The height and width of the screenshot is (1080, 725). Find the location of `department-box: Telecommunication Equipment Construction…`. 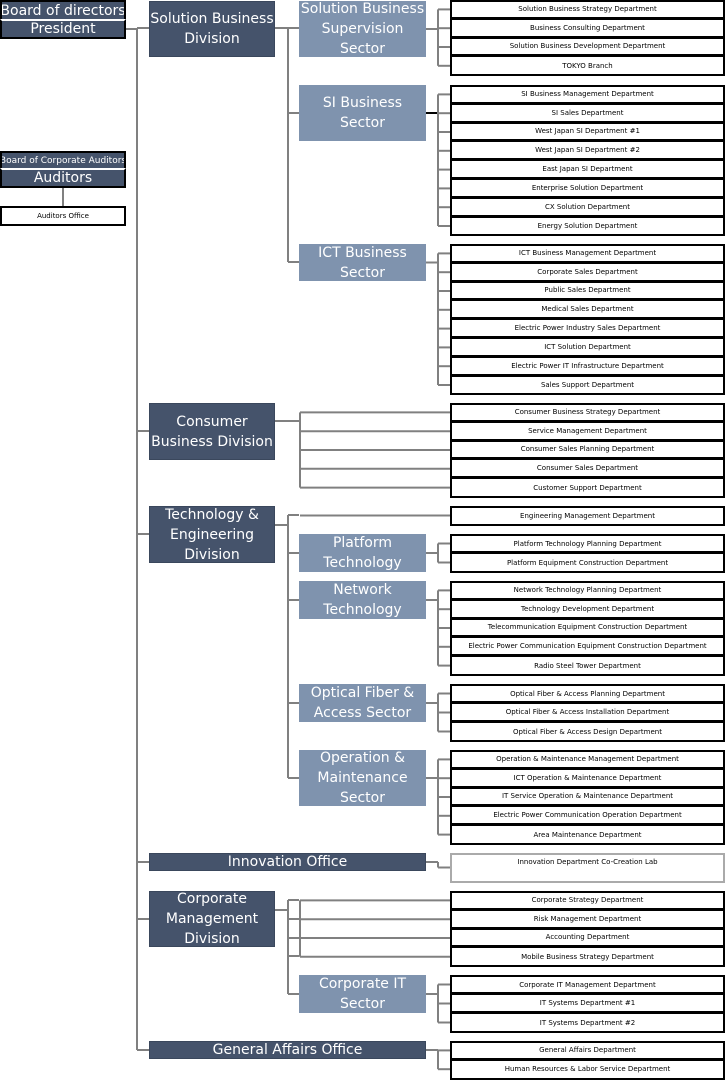

department-box: Telecommunication Equipment Construction… is located at coordinates (587, 628).